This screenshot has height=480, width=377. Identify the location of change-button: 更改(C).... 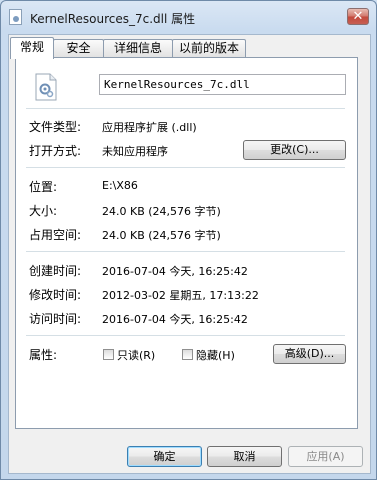
(294, 150).